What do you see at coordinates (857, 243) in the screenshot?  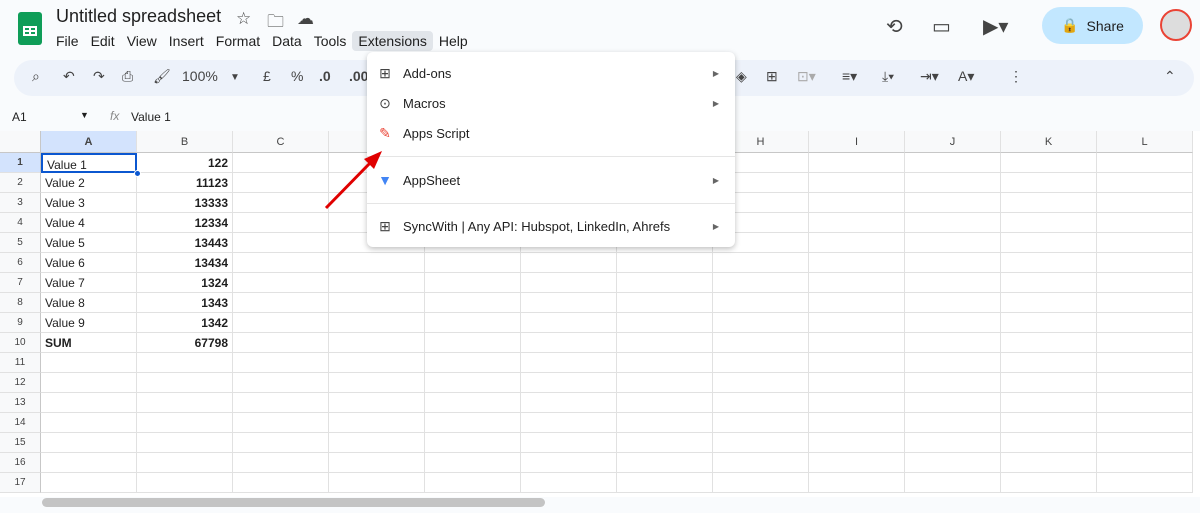 I see `cell-I5` at bounding box center [857, 243].